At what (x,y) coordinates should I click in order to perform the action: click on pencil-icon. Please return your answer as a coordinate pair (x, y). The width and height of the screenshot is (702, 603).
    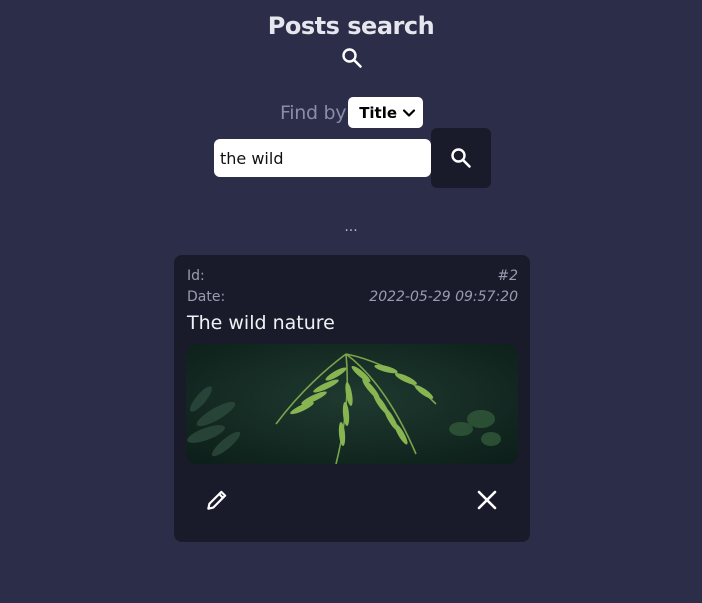
    Looking at the image, I should click on (217, 500).